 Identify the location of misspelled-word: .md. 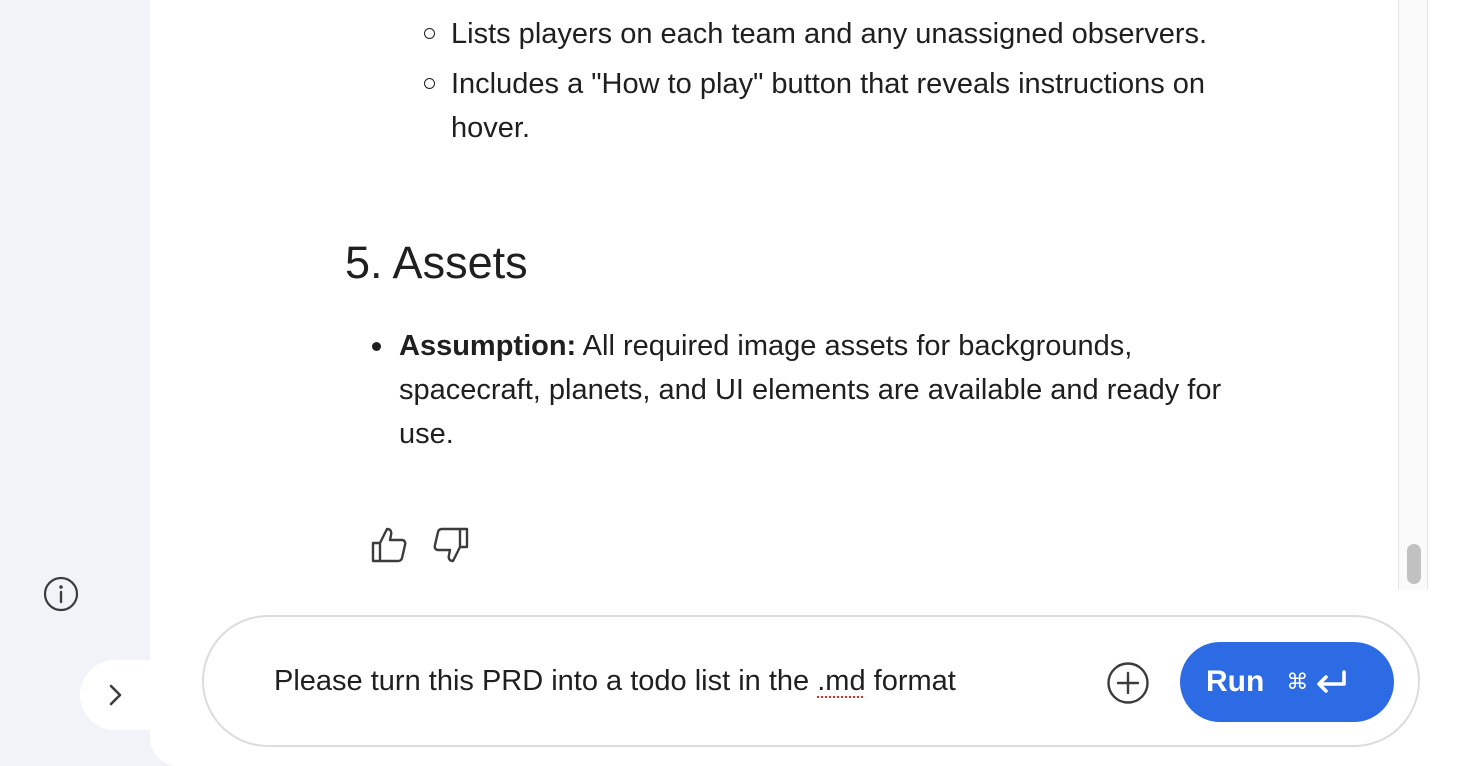
(841, 681).